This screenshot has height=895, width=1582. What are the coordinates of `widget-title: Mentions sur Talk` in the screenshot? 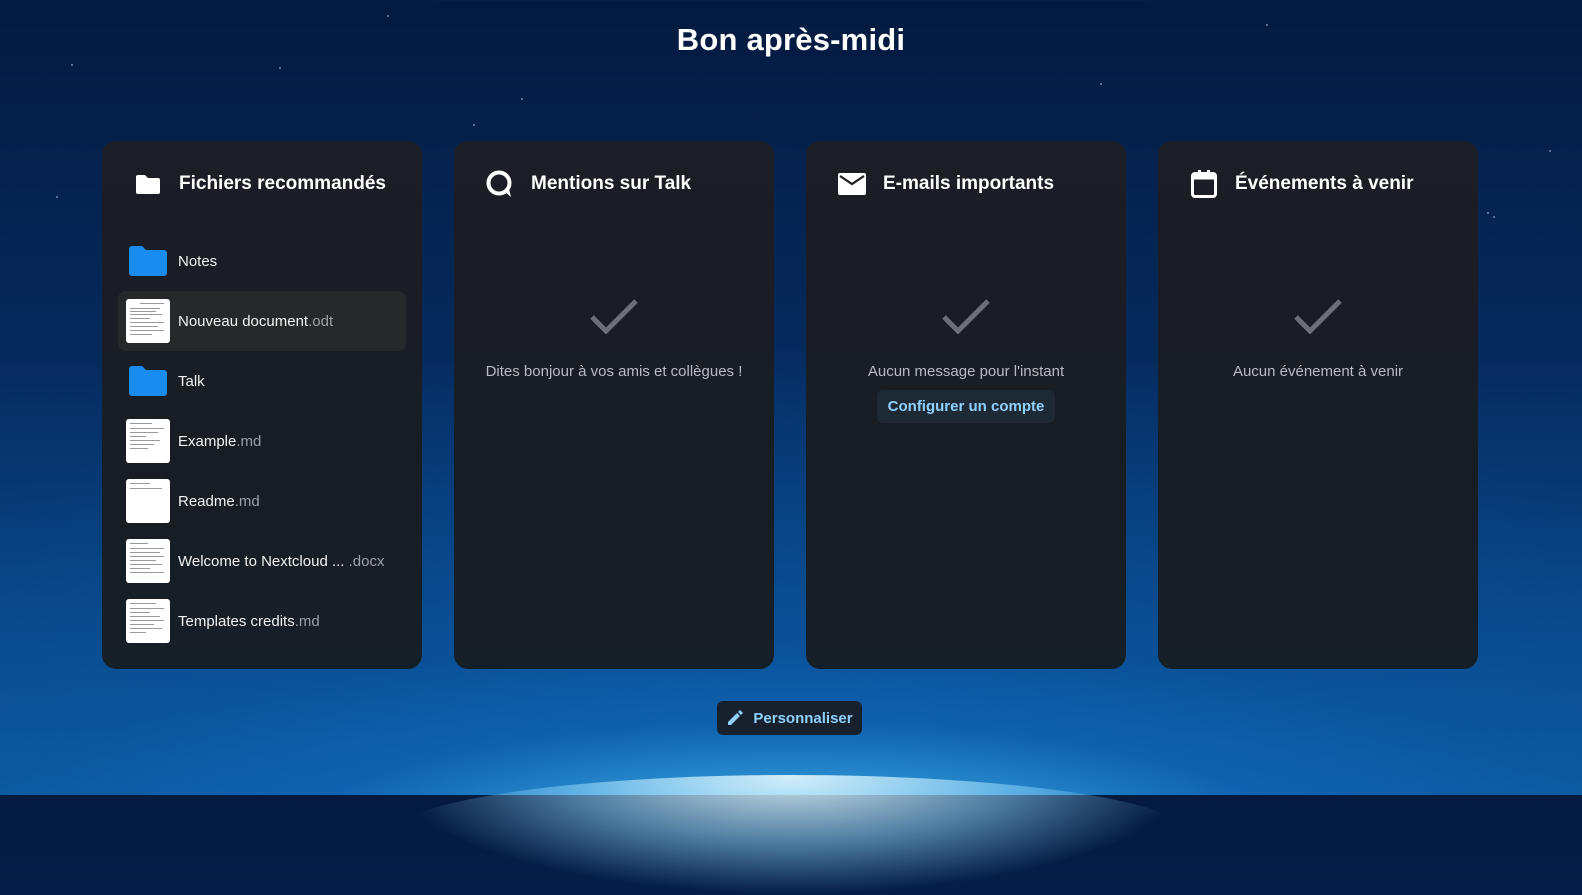 It's located at (611, 183).